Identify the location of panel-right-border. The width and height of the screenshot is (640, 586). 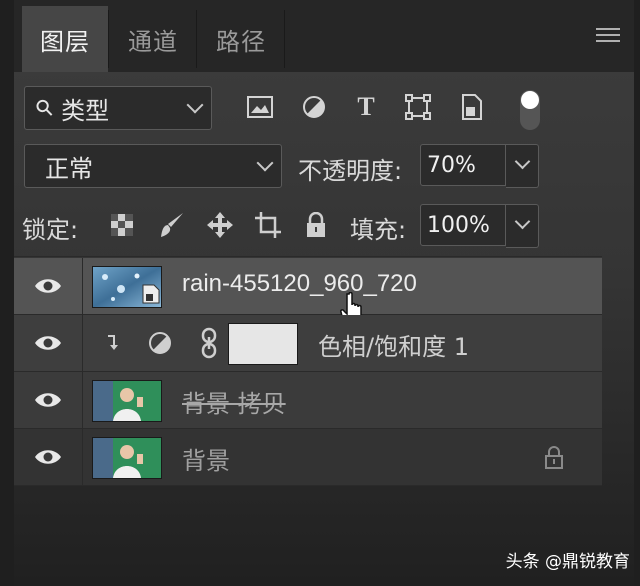
(637, 293).